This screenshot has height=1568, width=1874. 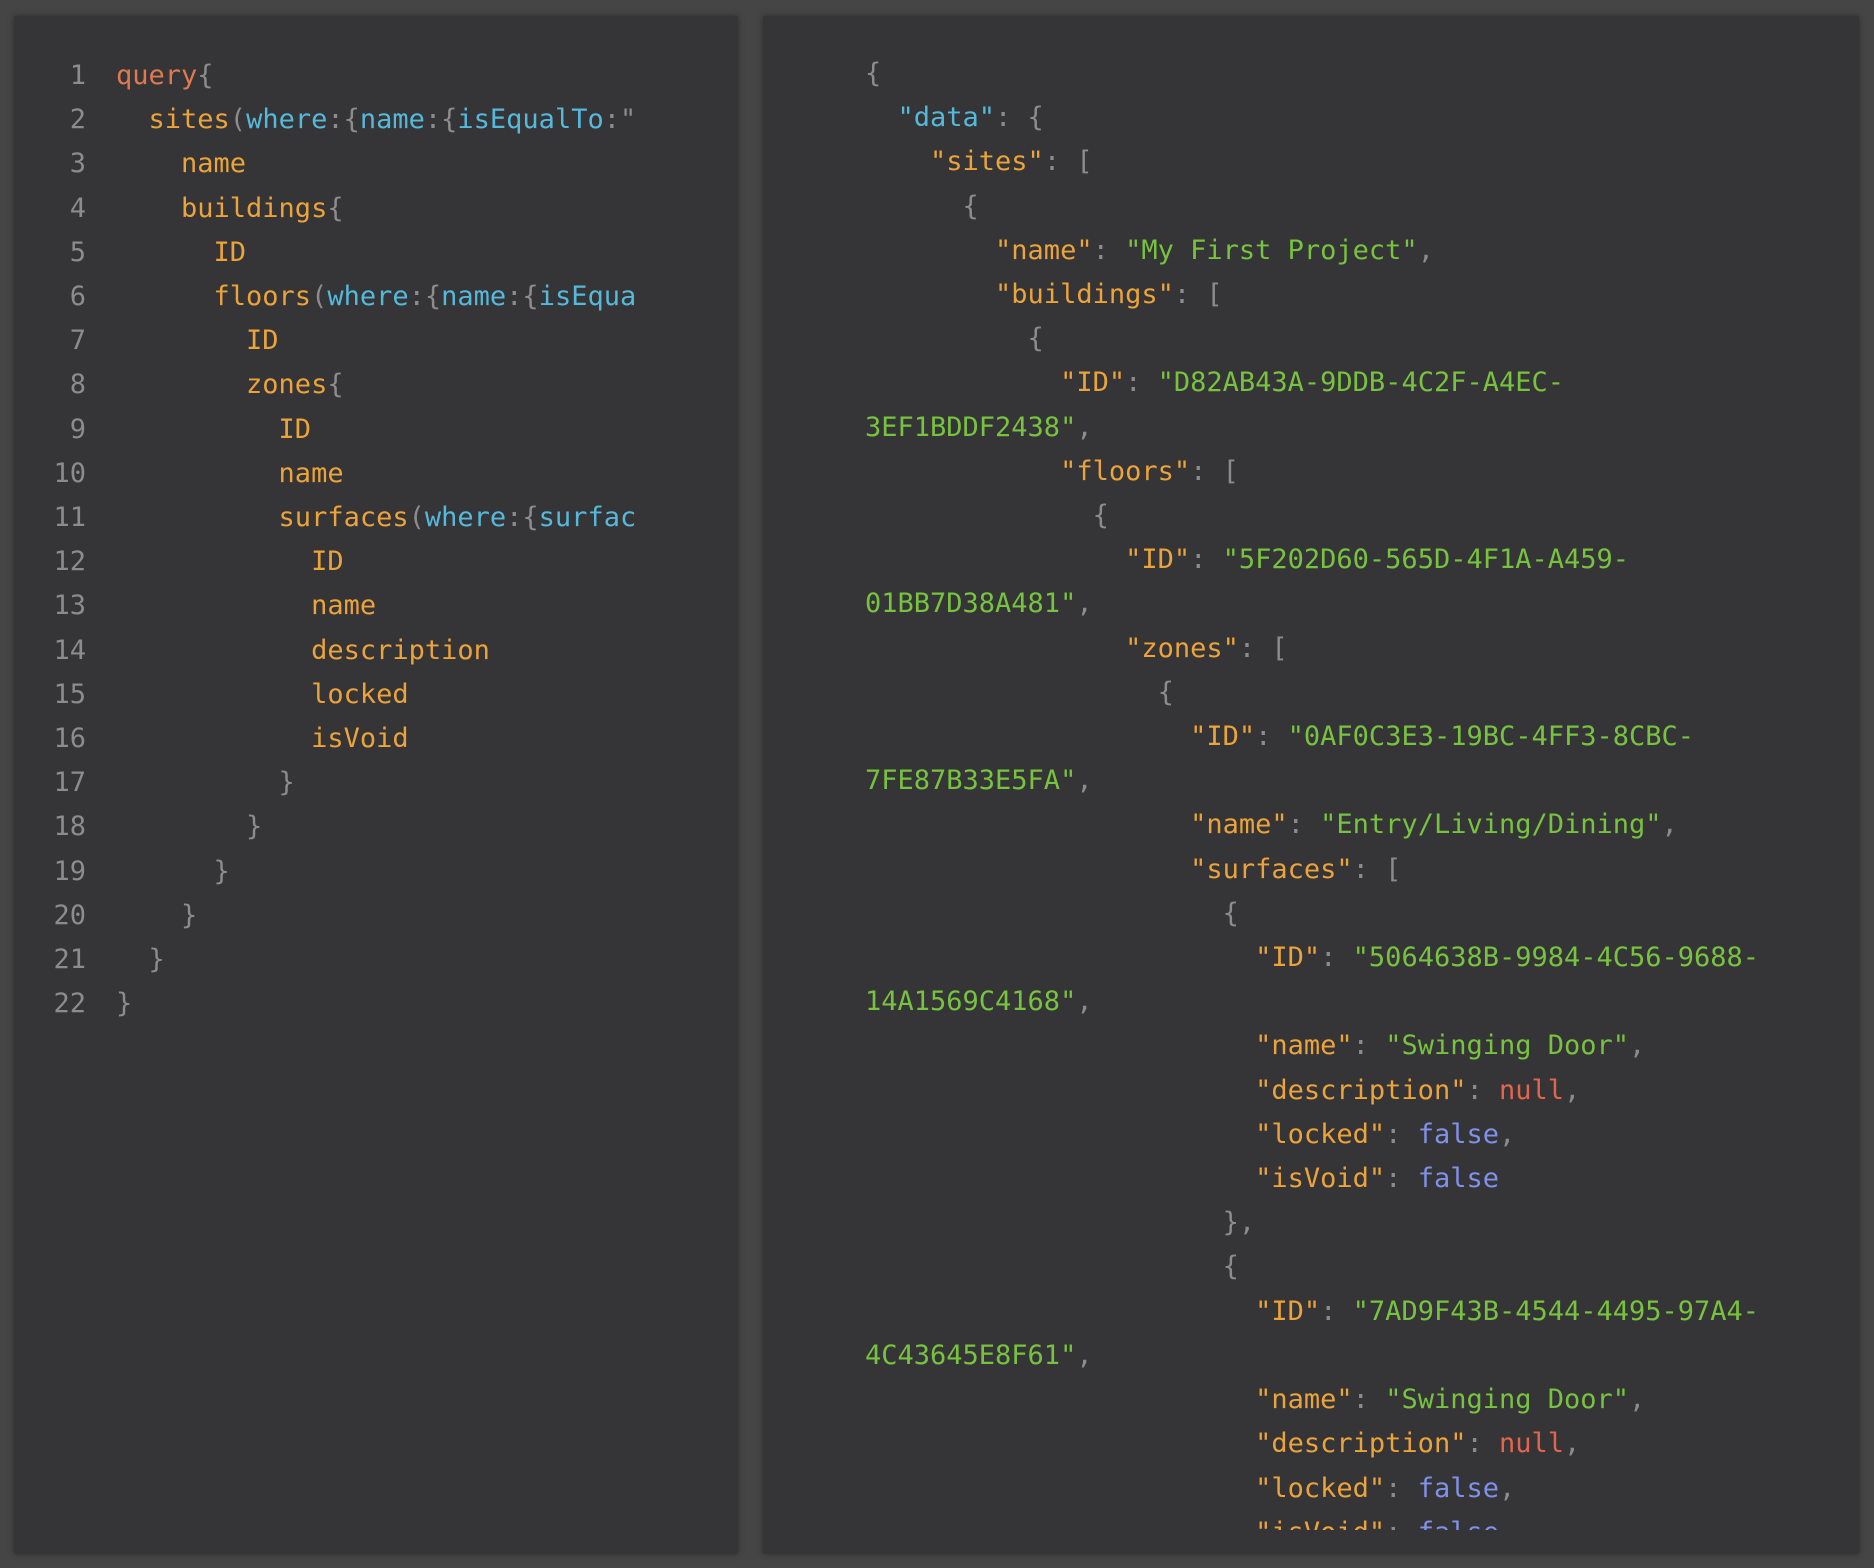 What do you see at coordinates (77, 75) in the screenshot?
I see `line-number: 1` at bounding box center [77, 75].